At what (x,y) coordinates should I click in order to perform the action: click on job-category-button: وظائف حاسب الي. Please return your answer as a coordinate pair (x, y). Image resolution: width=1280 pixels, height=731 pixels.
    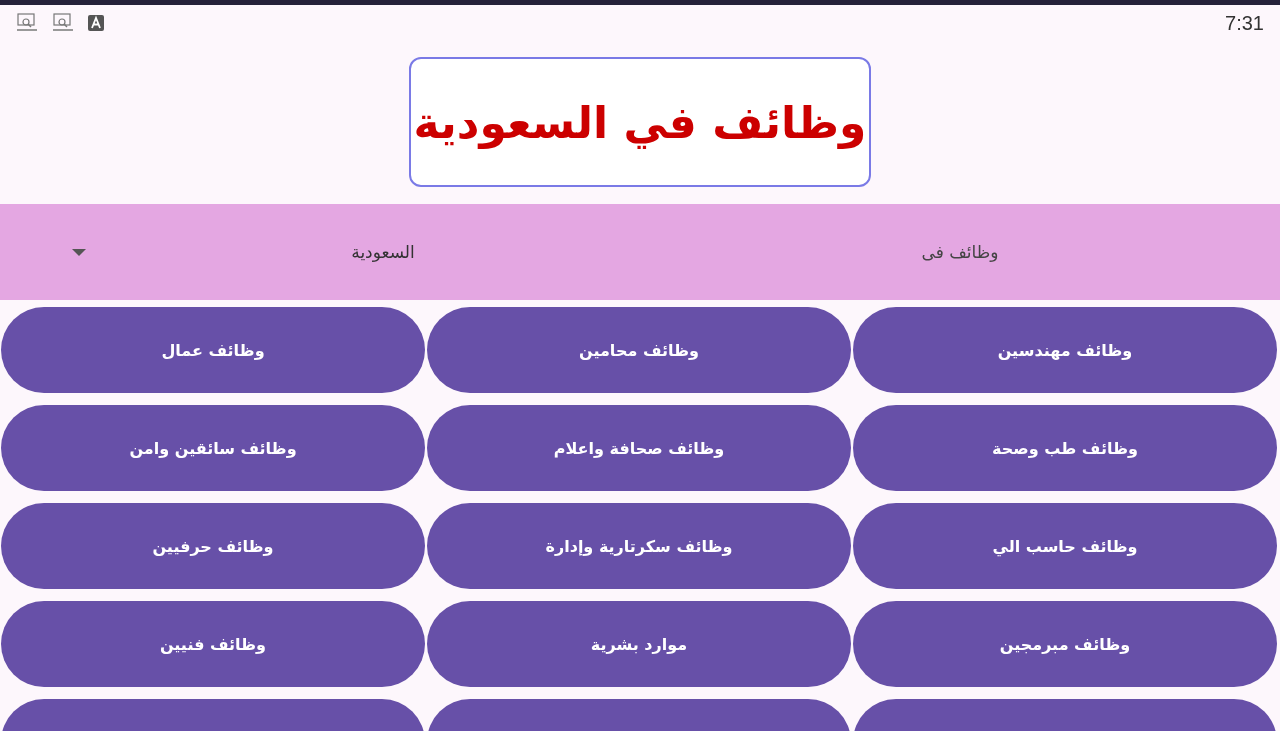
    Looking at the image, I should click on (1065, 546).